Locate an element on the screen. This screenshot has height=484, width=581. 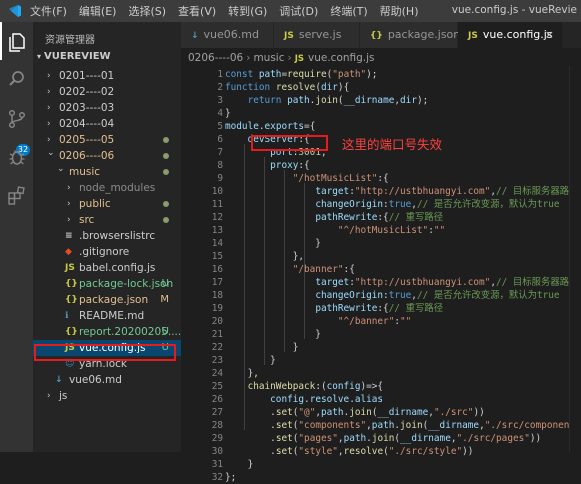
vscode-logo-icon is located at coordinates (15, 11).